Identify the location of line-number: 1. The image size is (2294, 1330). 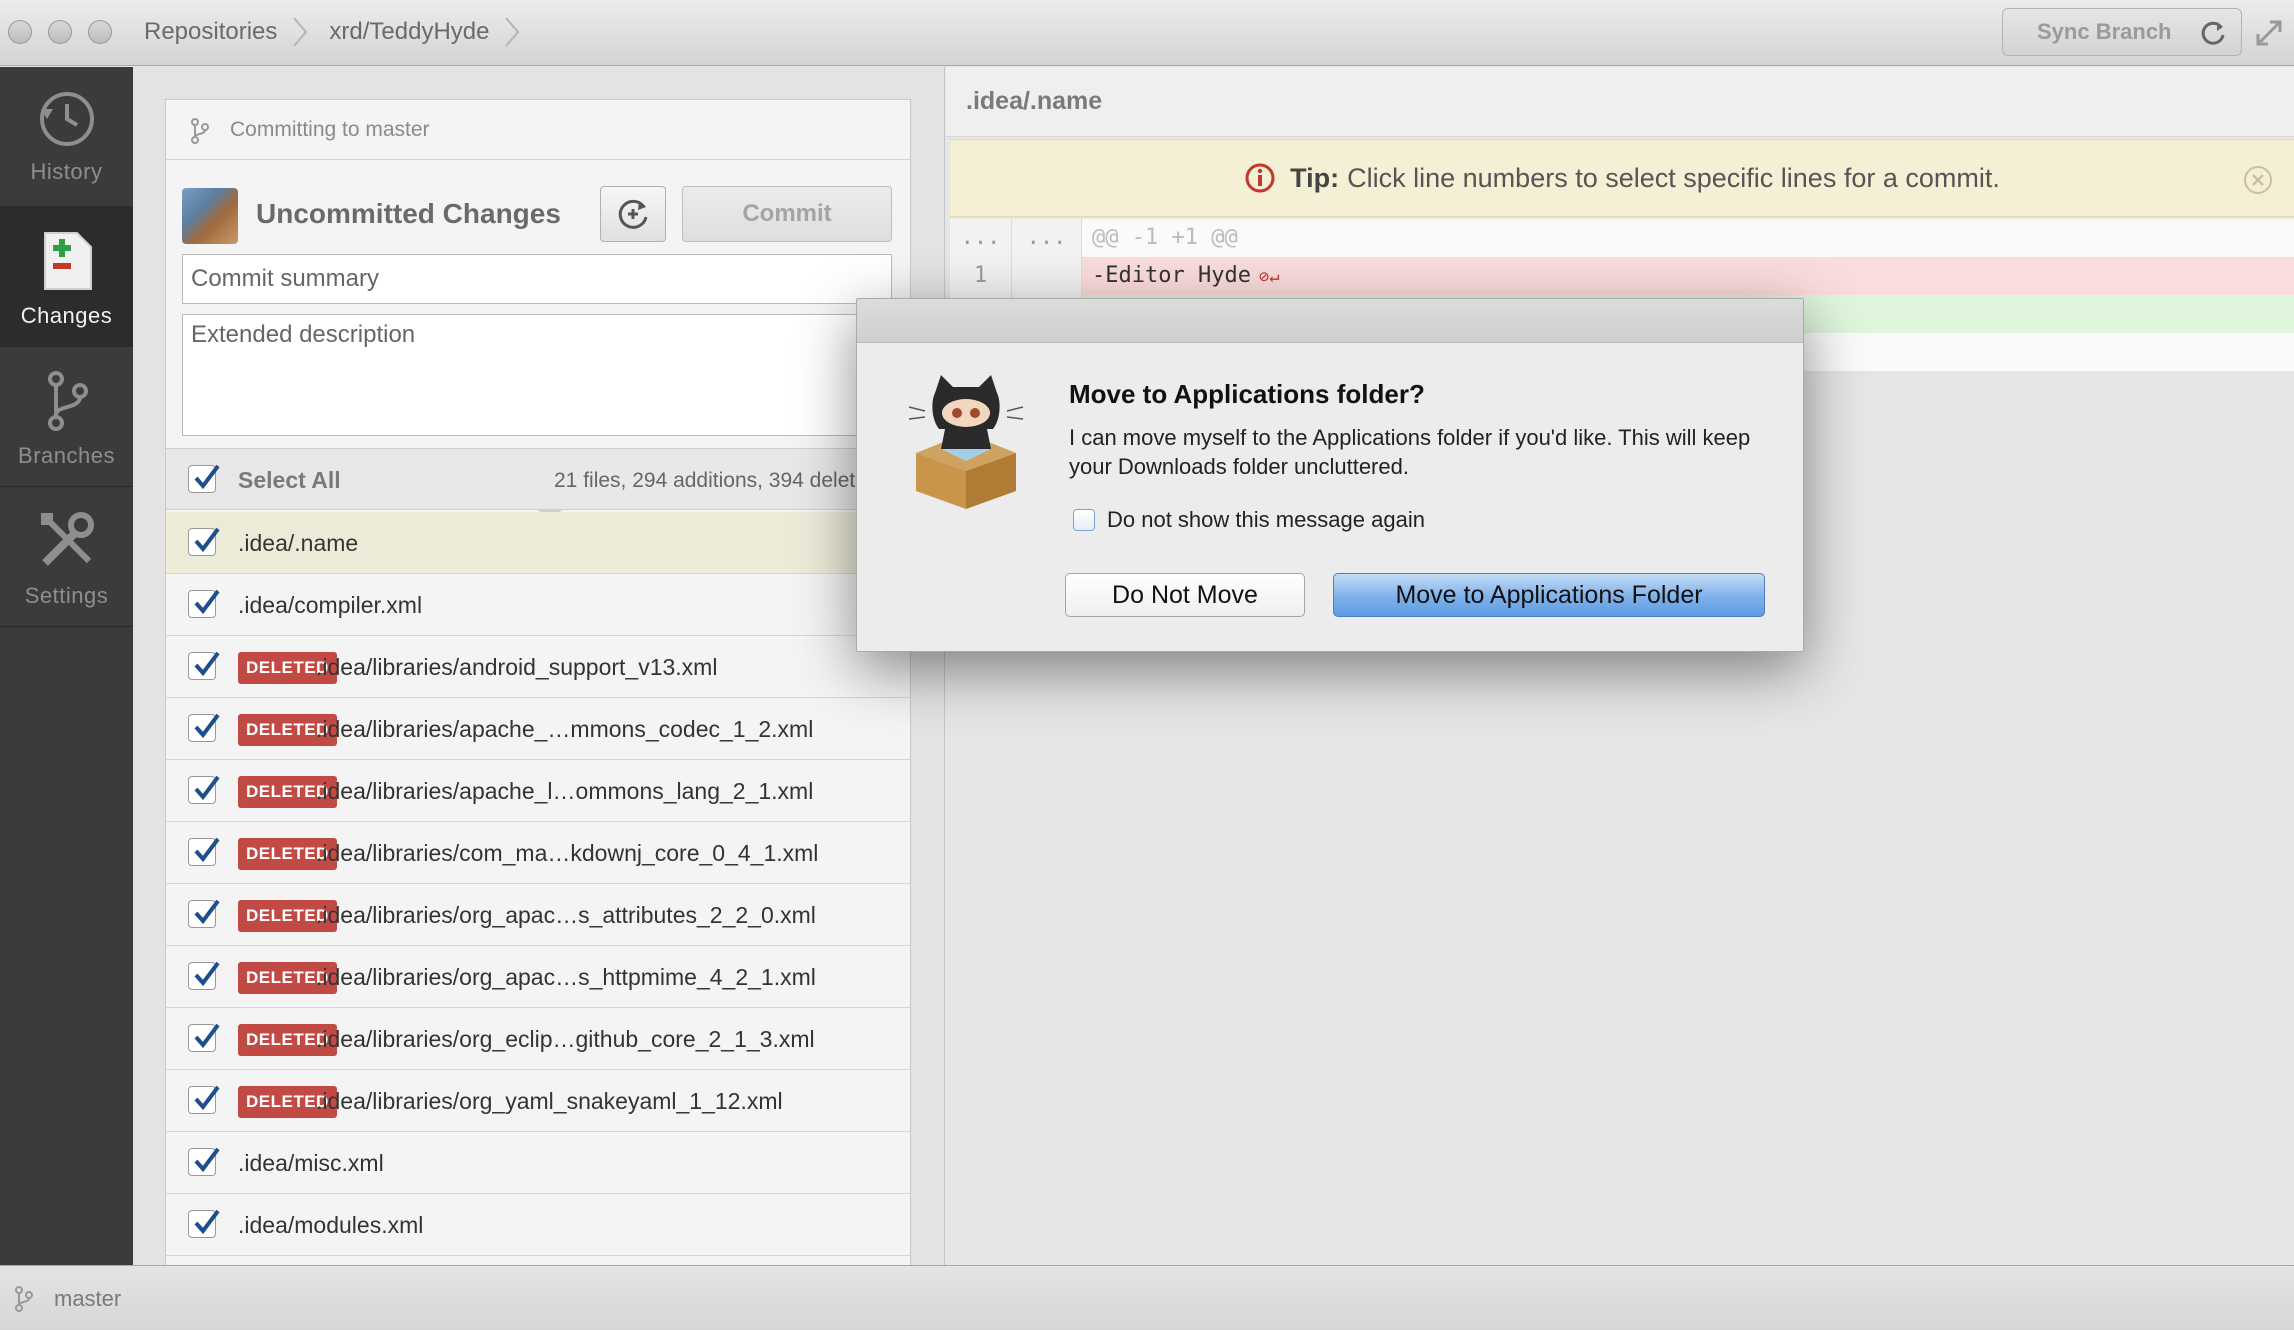
(981, 276).